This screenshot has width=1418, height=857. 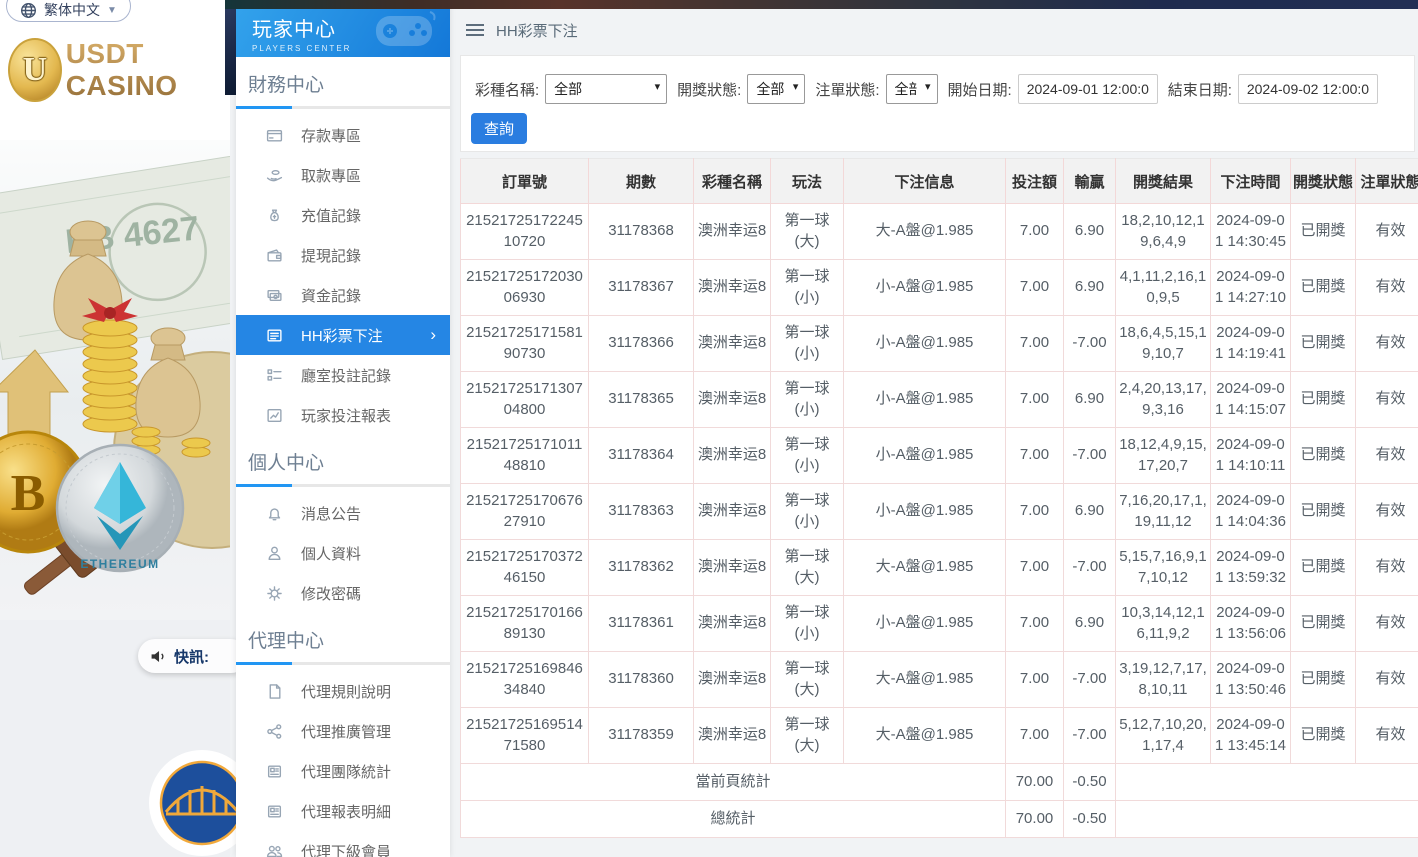 I want to click on table-cell: 3,19,12,7,17,8,10,11, so click(x=1163, y=679).